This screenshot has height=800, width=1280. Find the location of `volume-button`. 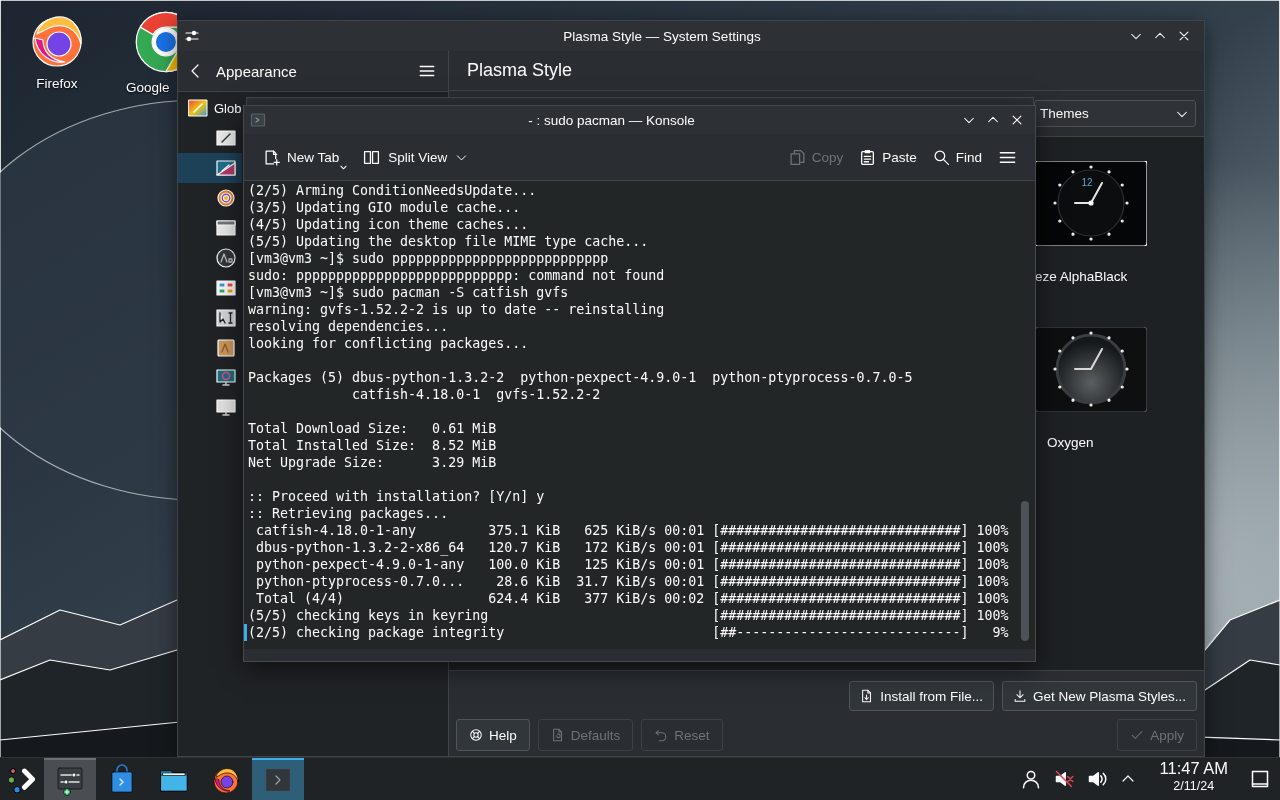

volume-button is located at coordinates (1096, 779).